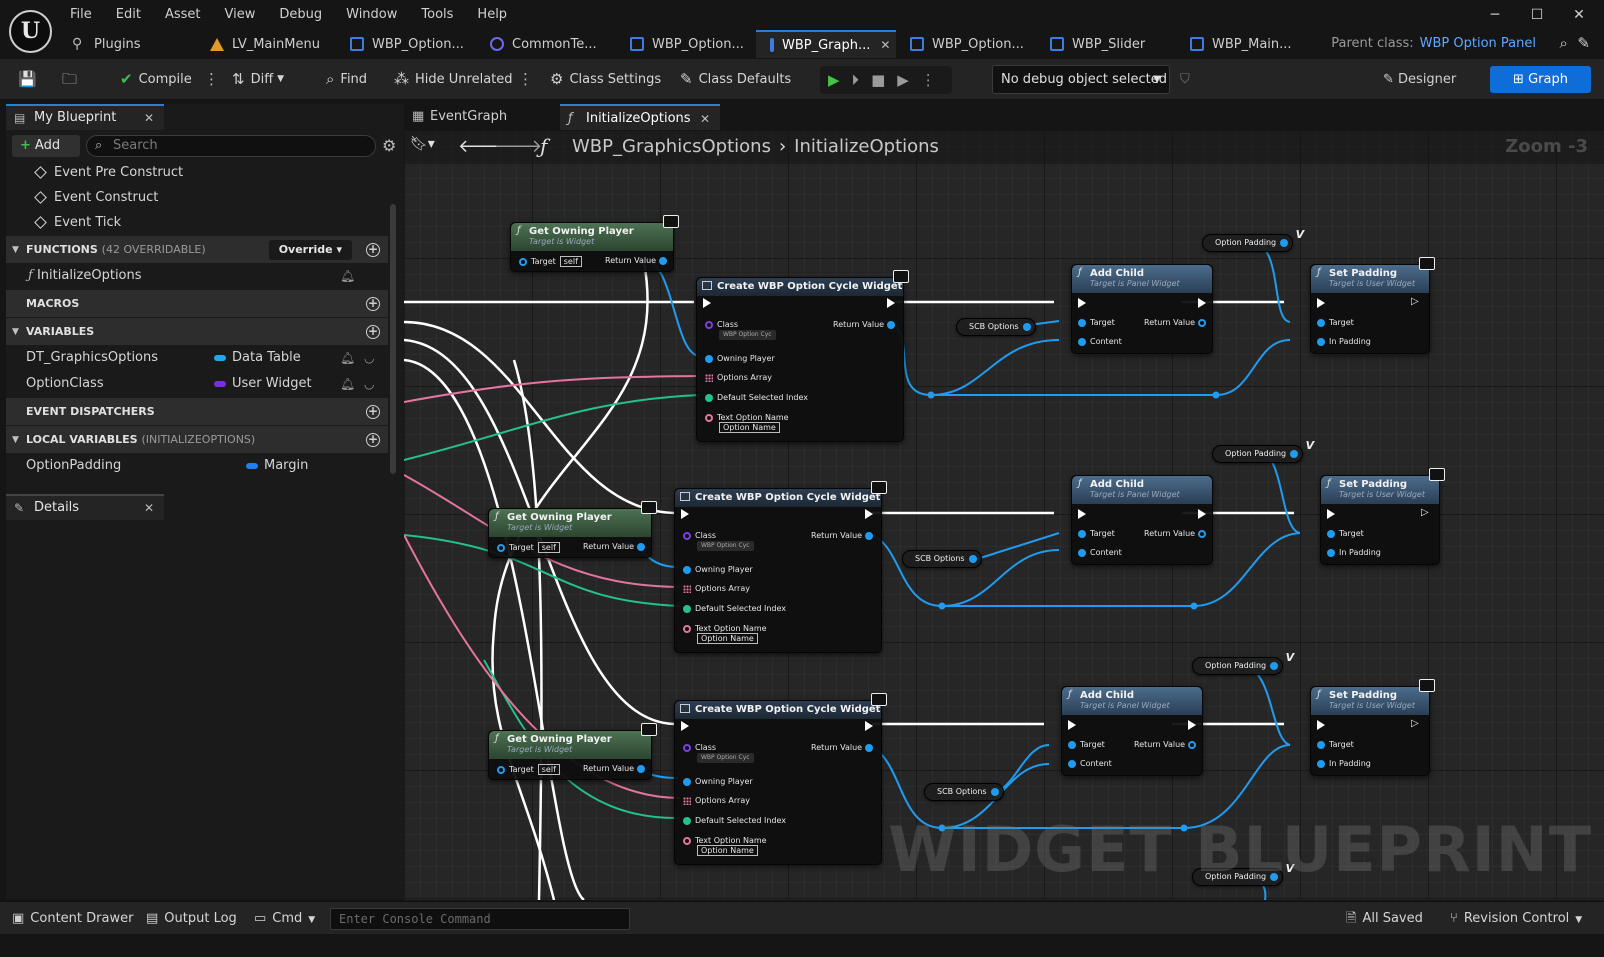 The width and height of the screenshot is (1604, 957). What do you see at coordinates (1537, 15) in the screenshot?
I see `maximize-icon: ☐` at bounding box center [1537, 15].